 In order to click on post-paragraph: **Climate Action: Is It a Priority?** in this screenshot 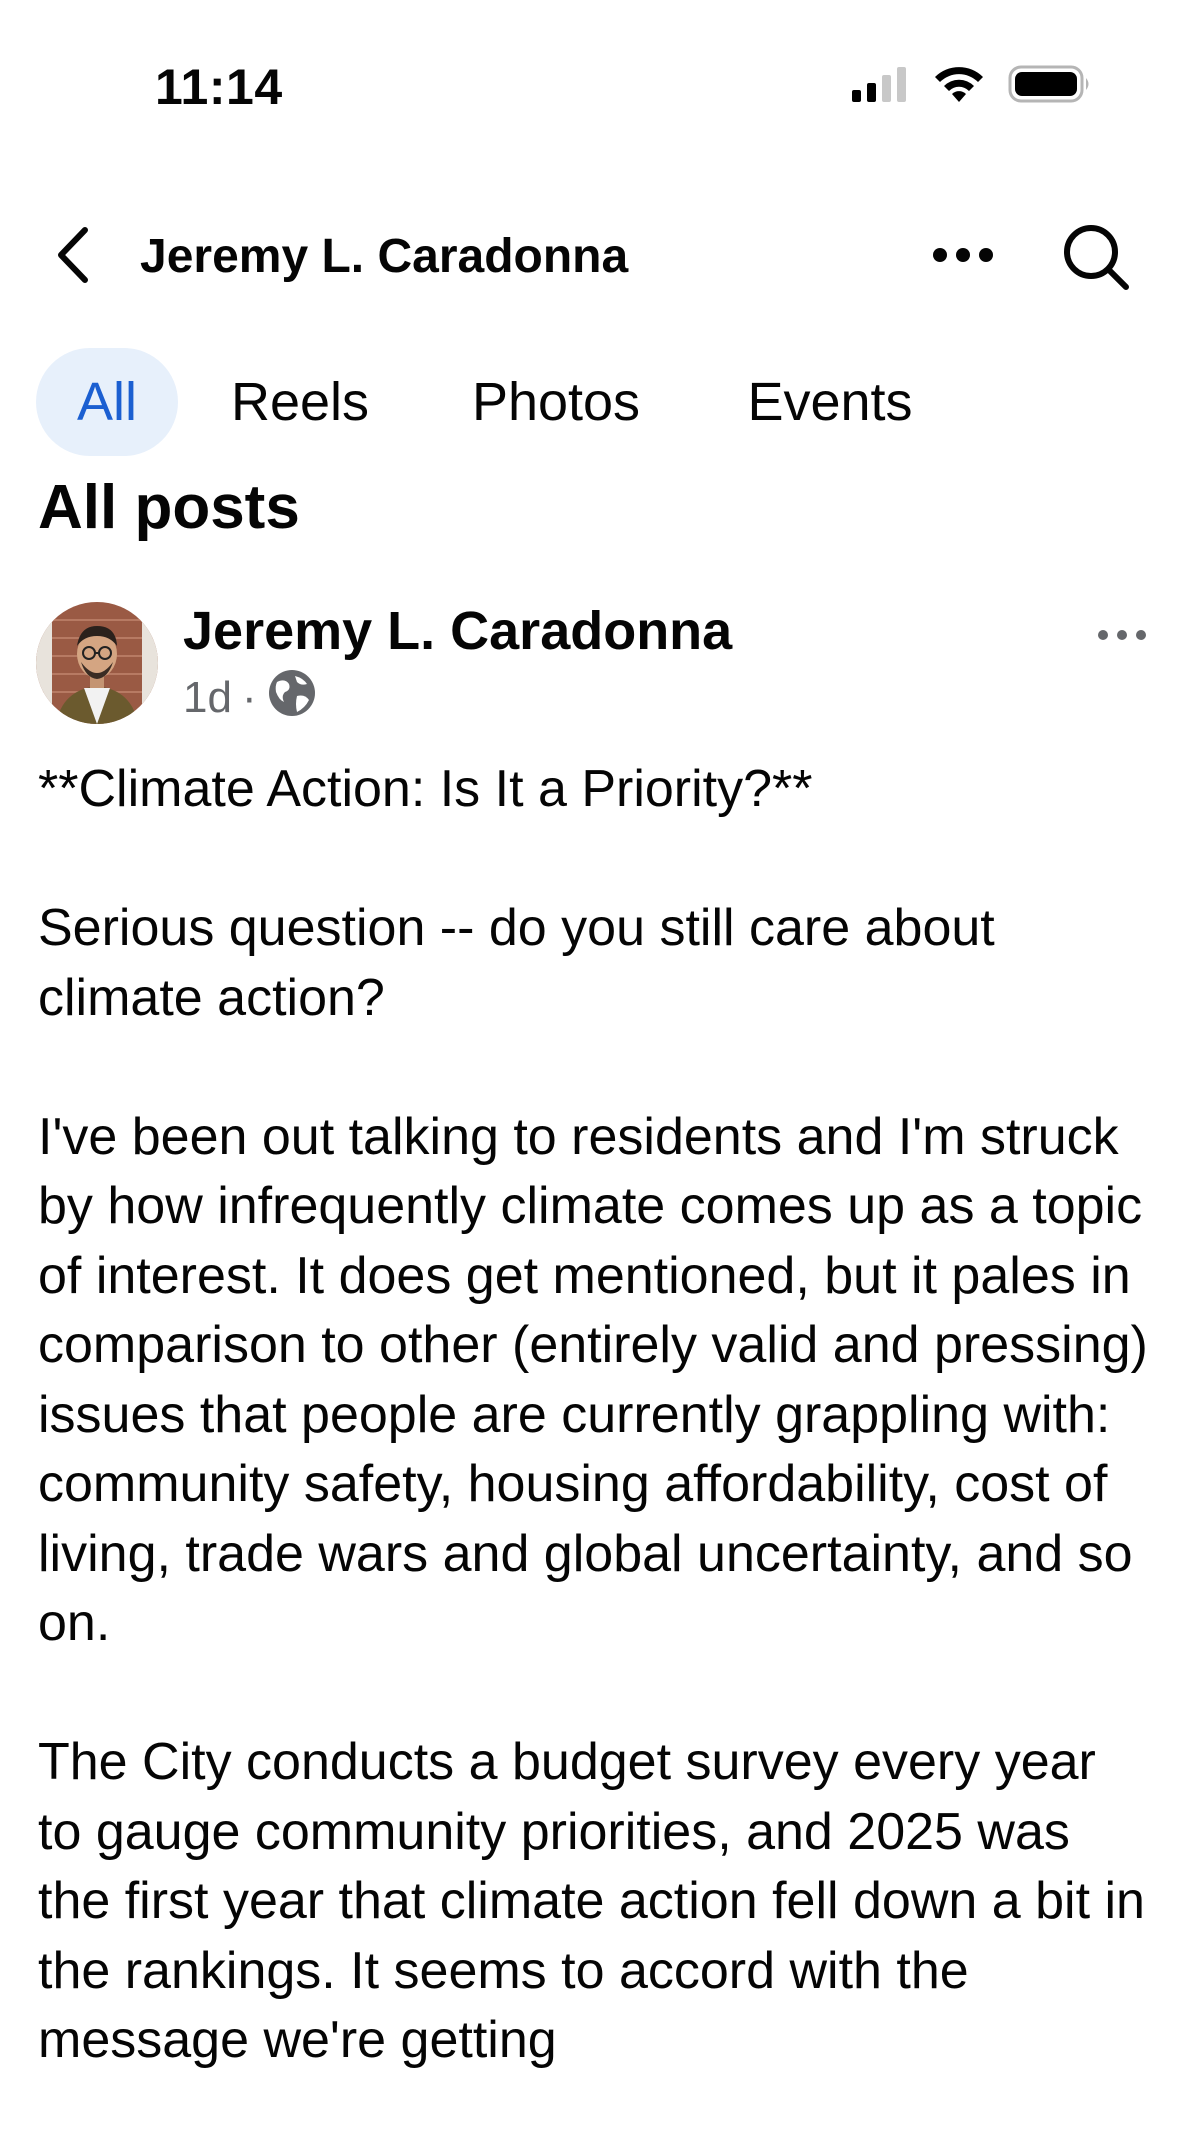, I will do `click(425, 789)`.